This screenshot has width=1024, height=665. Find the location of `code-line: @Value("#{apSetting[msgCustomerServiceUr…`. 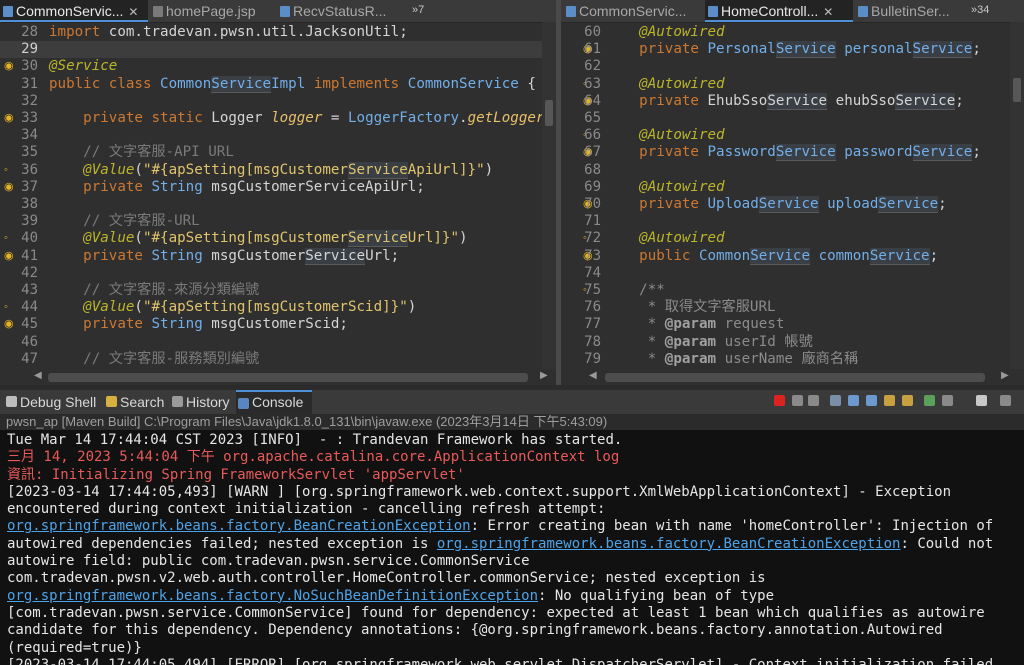

code-line: @Value("#{apSetting[msgCustomerServiceUr… is located at coordinates (258, 239).